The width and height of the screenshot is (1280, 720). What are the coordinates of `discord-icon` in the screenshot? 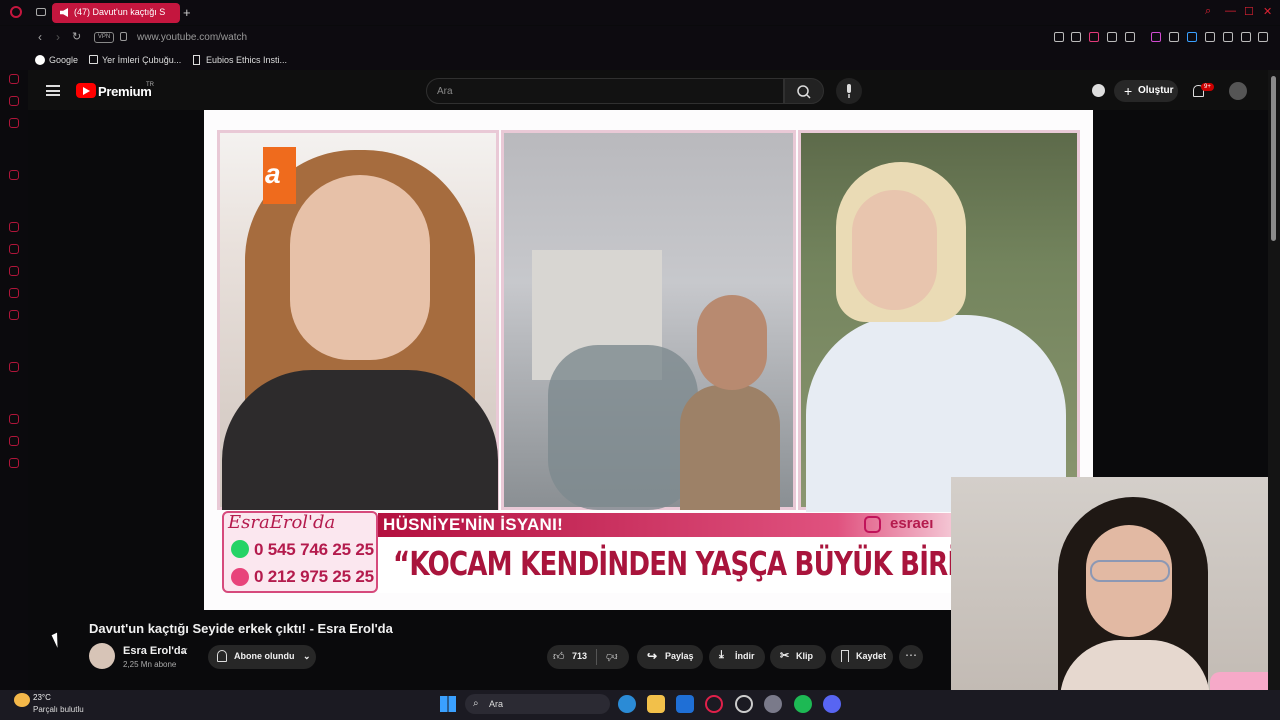 It's located at (832, 704).